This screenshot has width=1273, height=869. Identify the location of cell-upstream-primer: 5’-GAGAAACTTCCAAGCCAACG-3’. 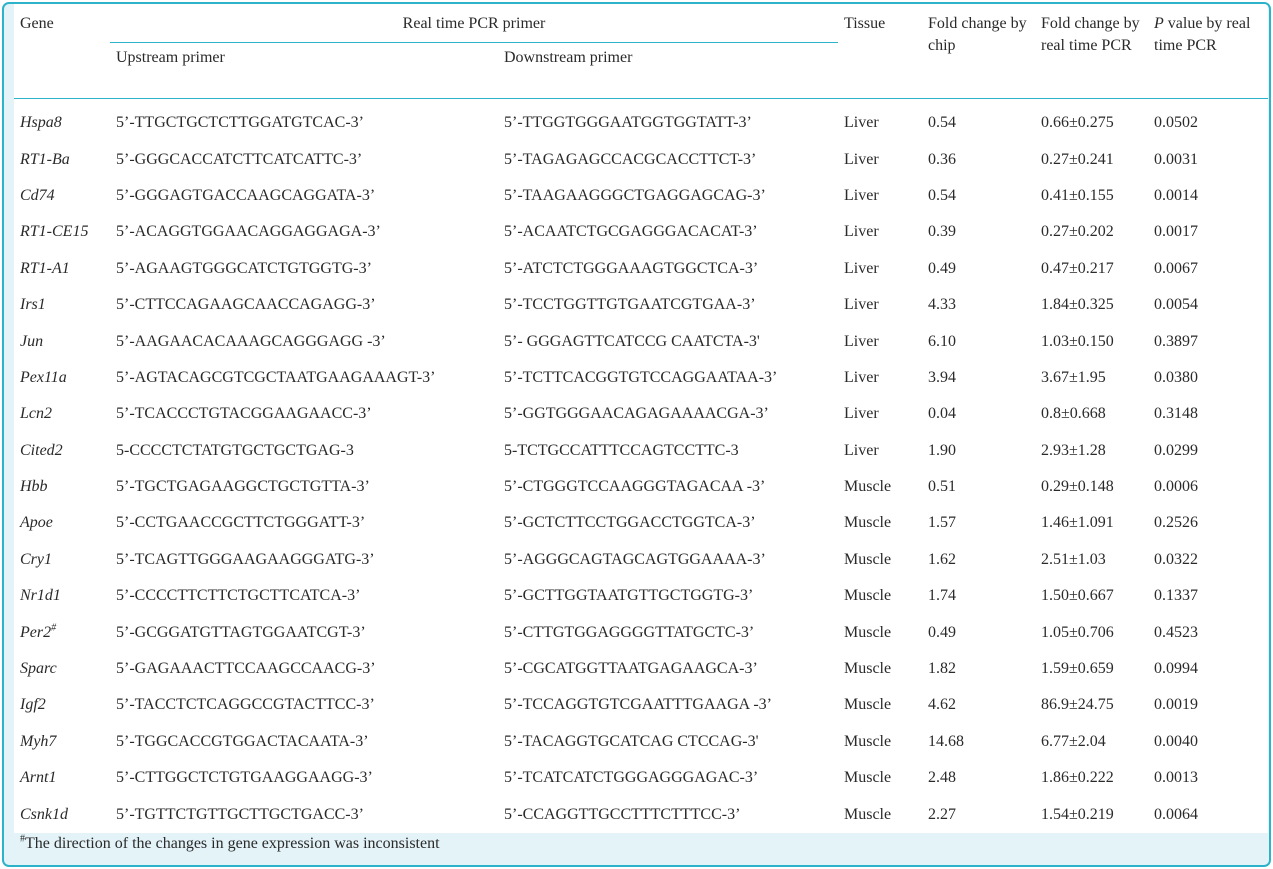
(304, 669).